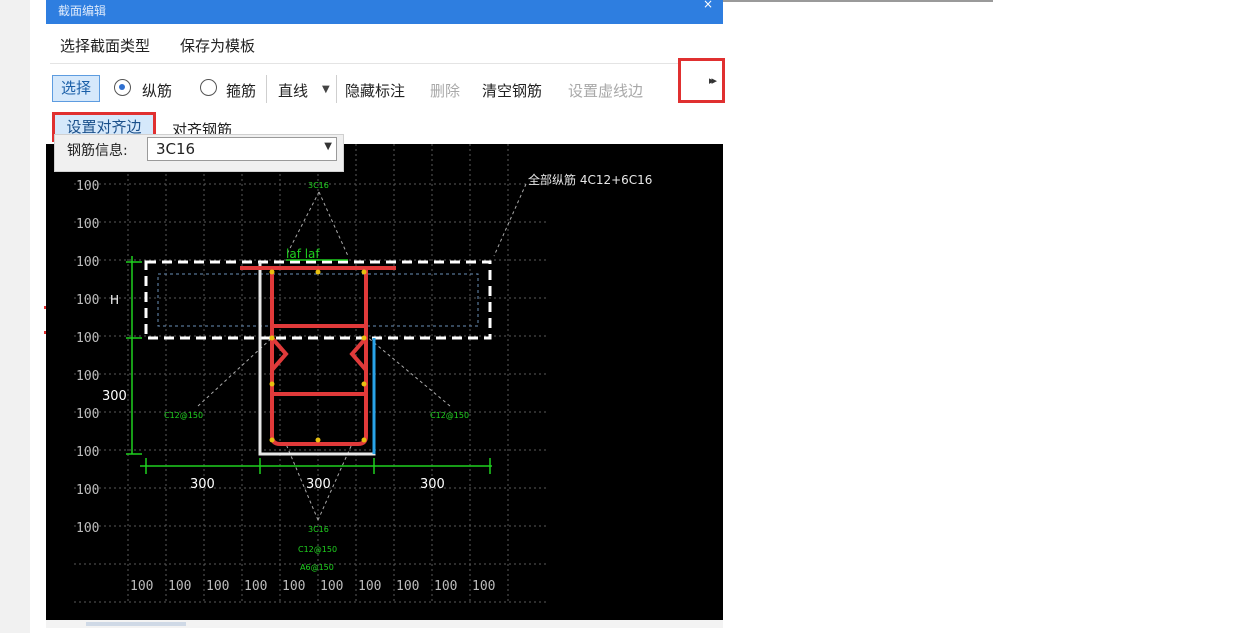 This screenshot has width=1244, height=633. What do you see at coordinates (303, 254) in the screenshot?
I see `anchorage-label: laf laf` at bounding box center [303, 254].